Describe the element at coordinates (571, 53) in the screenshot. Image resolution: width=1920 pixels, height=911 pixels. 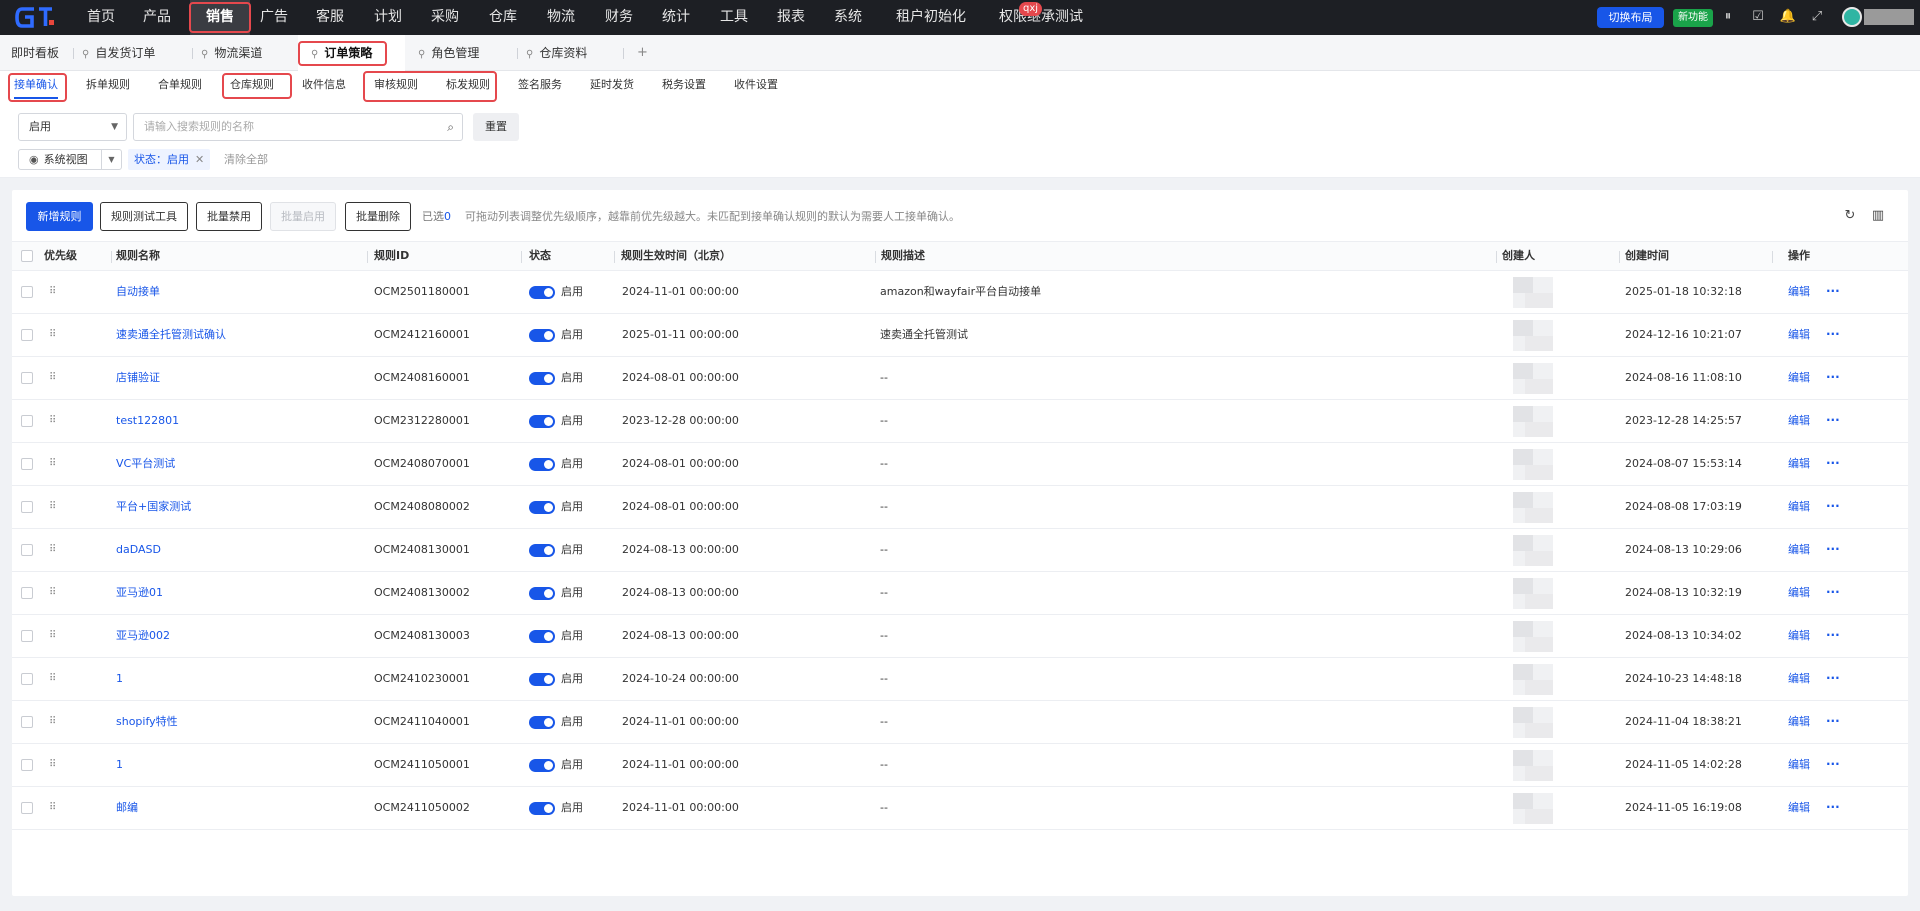
I see `tab-warehouse-info: ⚲ 仓库资料` at that location.